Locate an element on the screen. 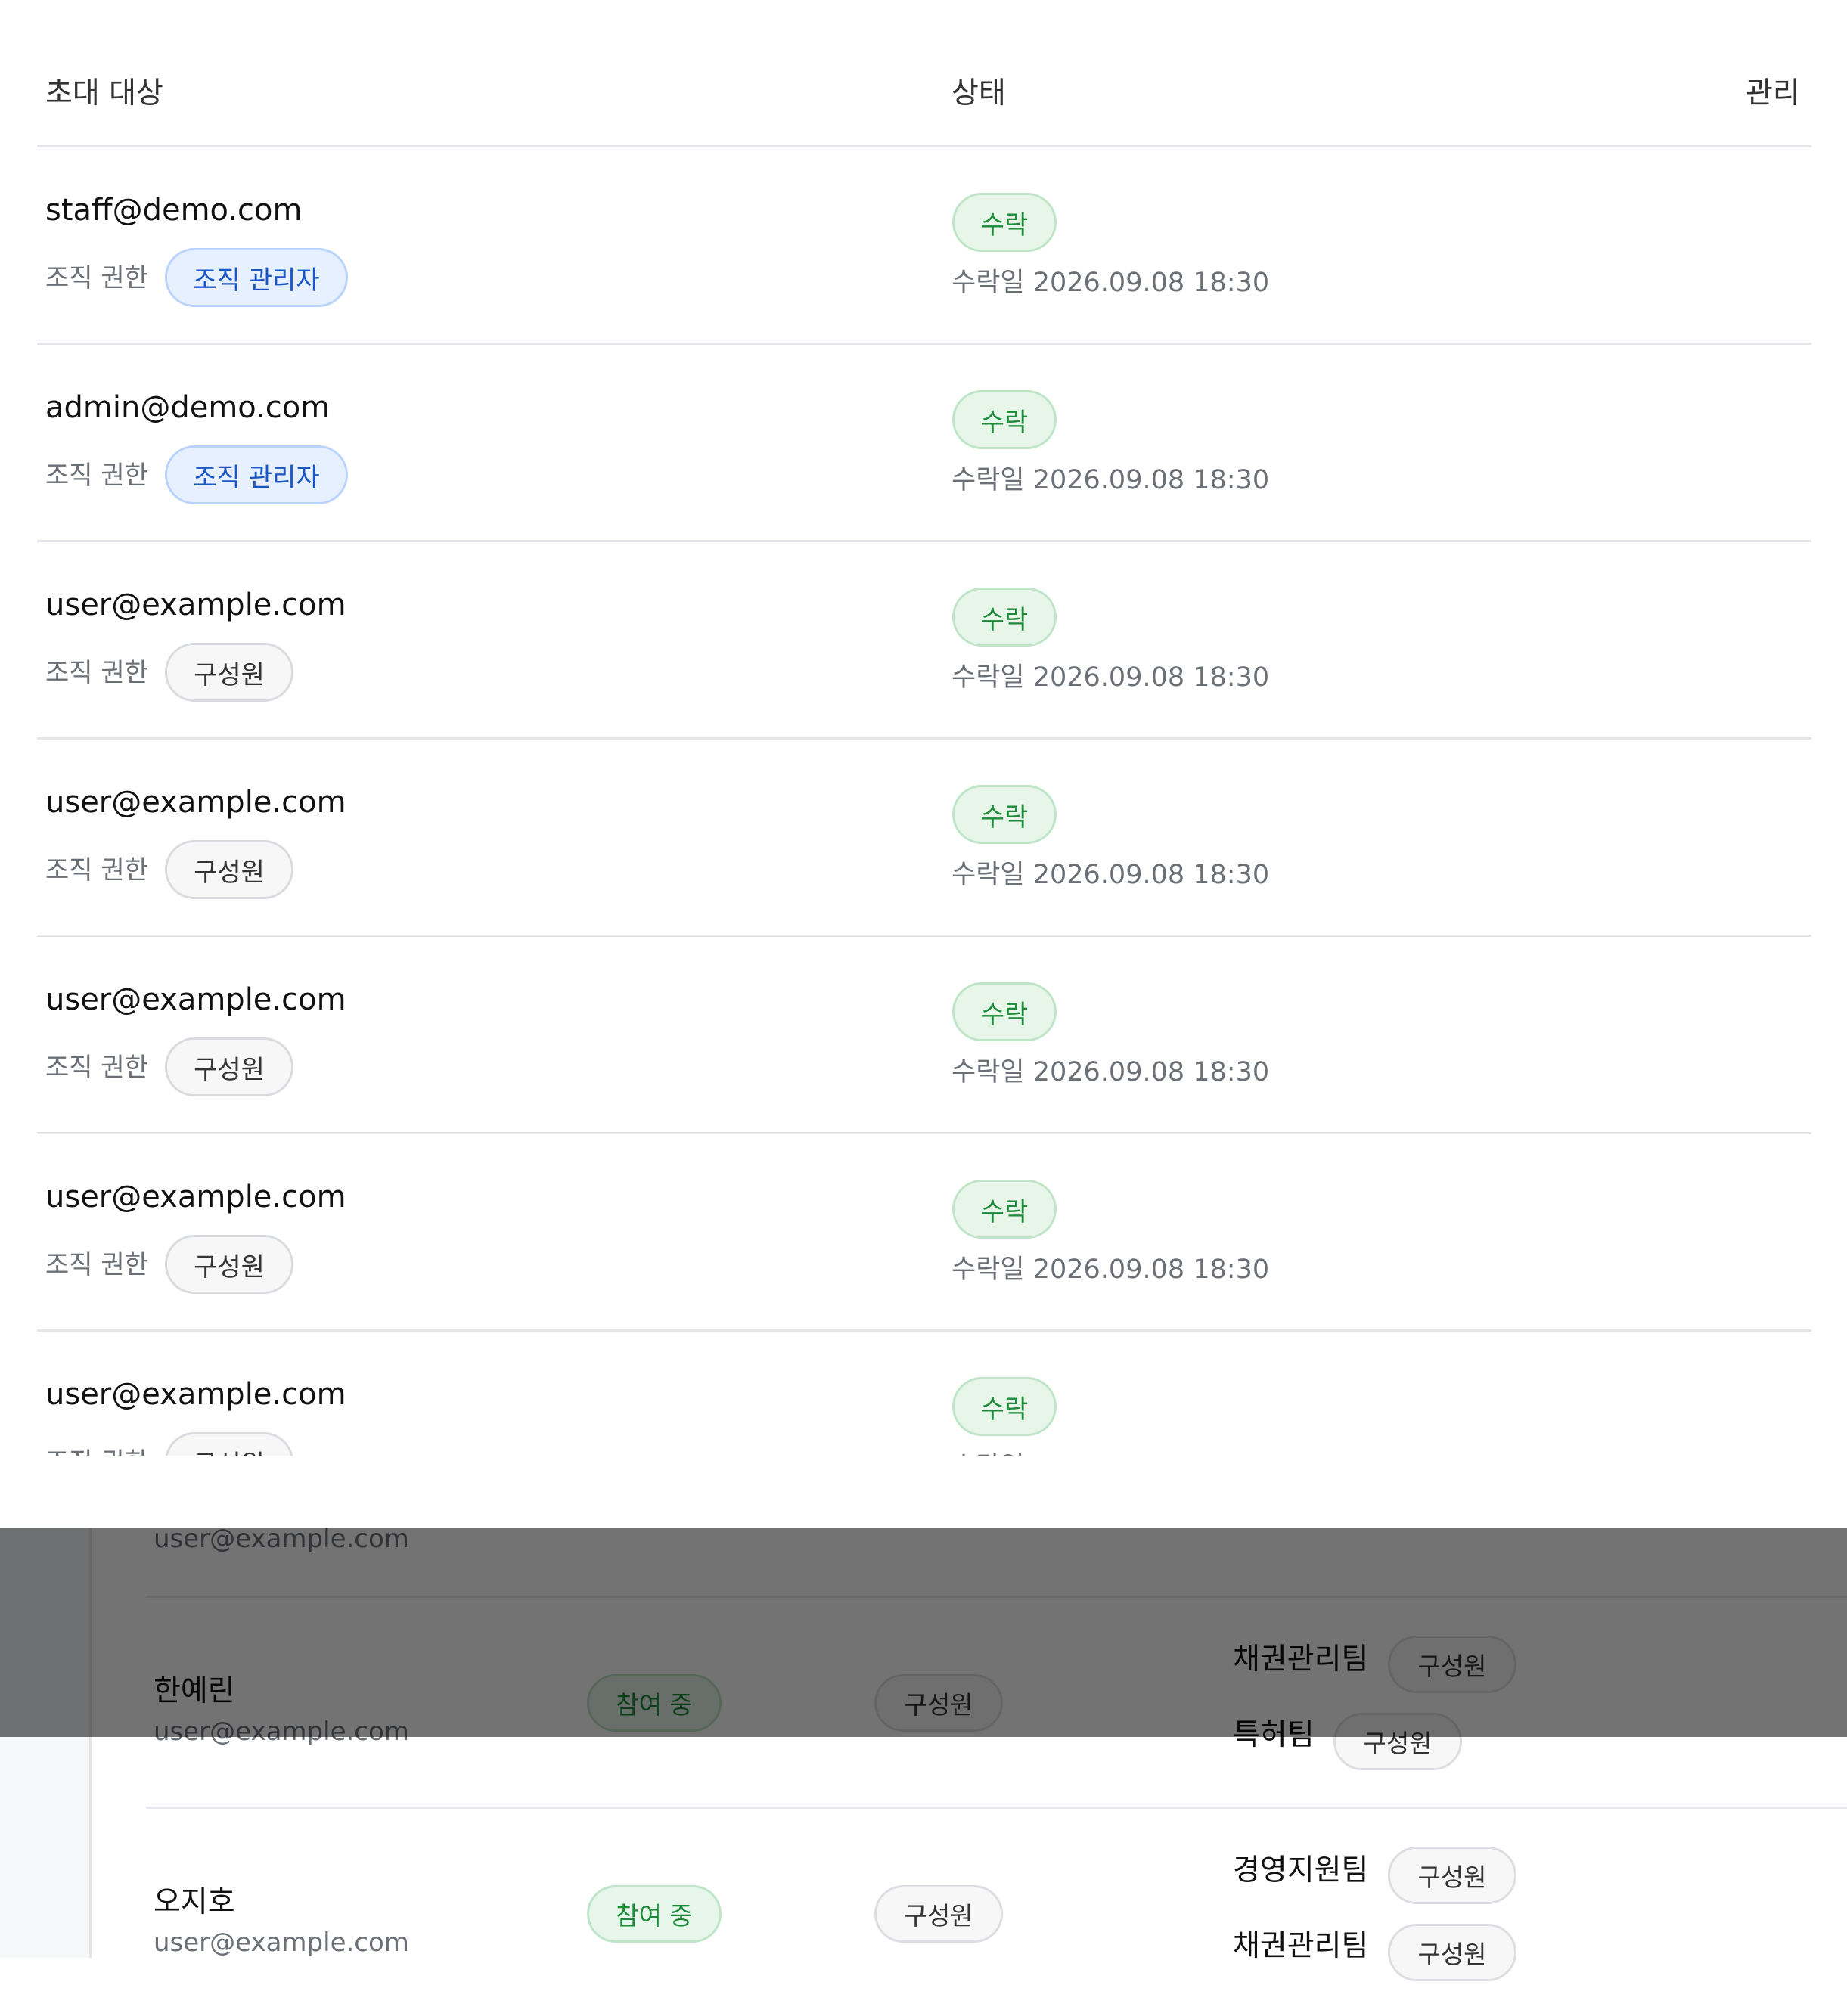 The height and width of the screenshot is (2016, 1847). invitee-email: admin@demo.com is located at coordinates (188, 407).